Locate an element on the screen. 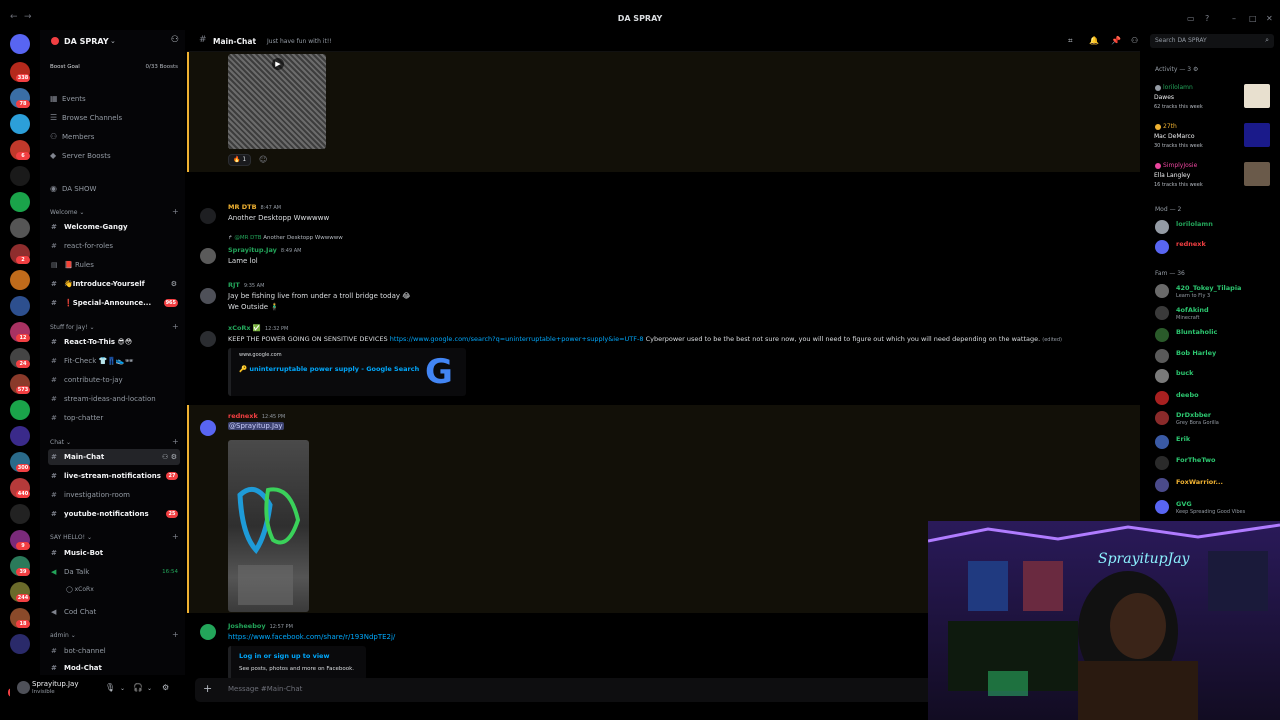 This screenshot has width=1280, height=720. close-icon: ✕ is located at coordinates (1269, 18).